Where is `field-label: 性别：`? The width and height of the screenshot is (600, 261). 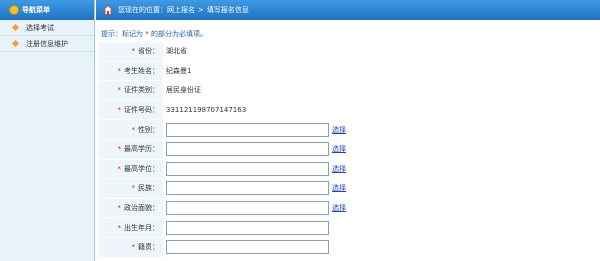 field-label: 性别： is located at coordinates (148, 129).